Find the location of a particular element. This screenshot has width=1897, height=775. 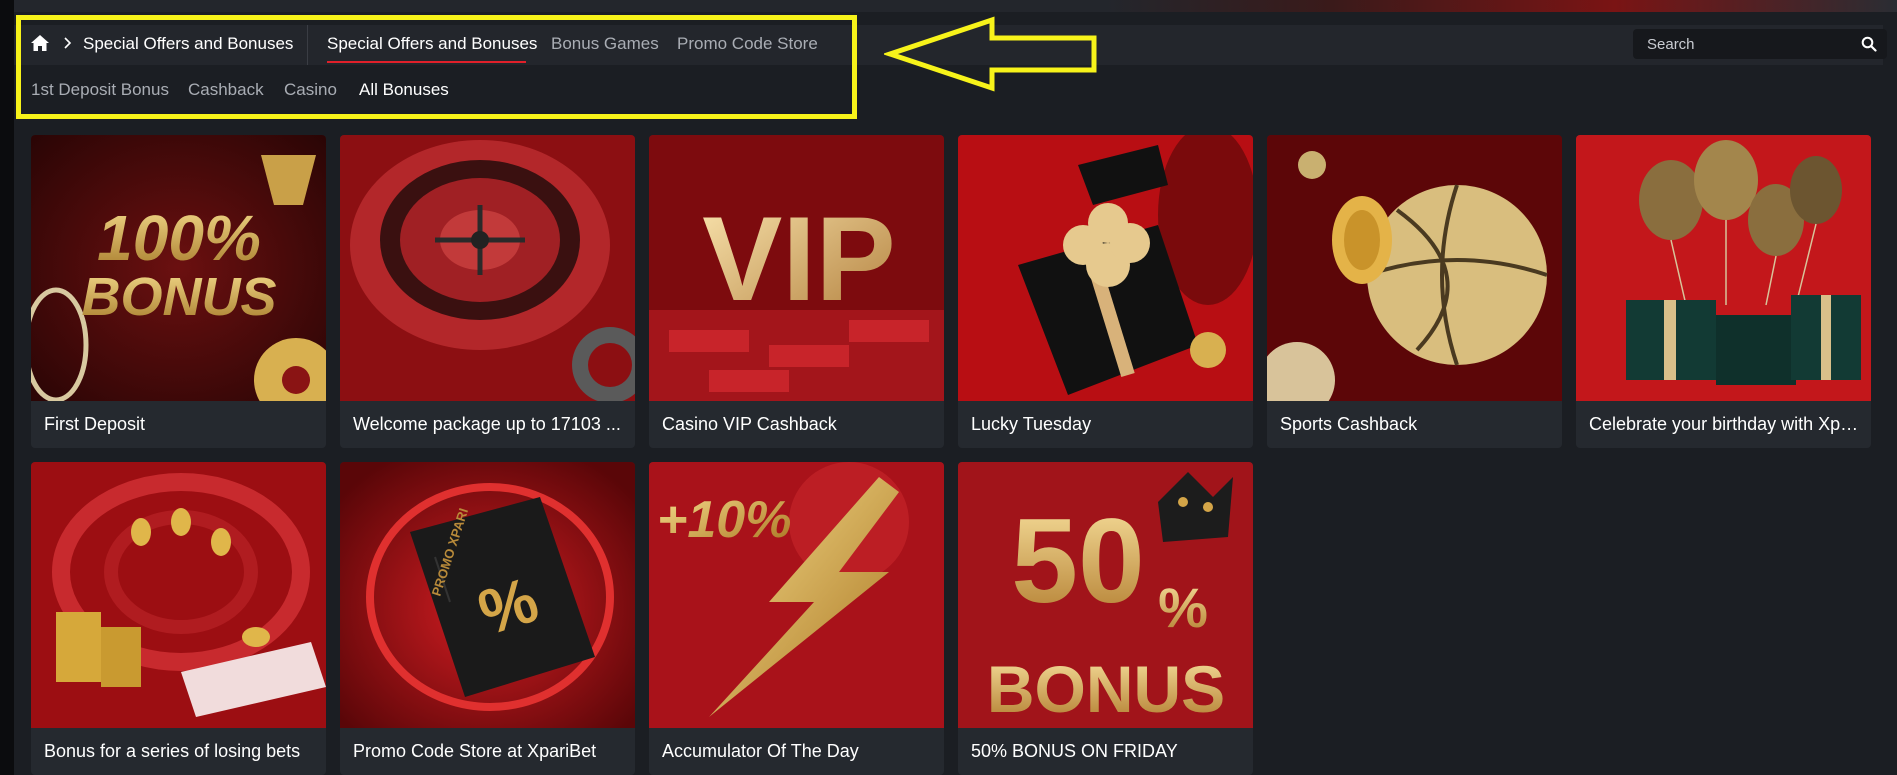

bonus-card-50-bonus-friday: 50 % BONUS 50% BONUS ON FRIDAY is located at coordinates (1105, 618).